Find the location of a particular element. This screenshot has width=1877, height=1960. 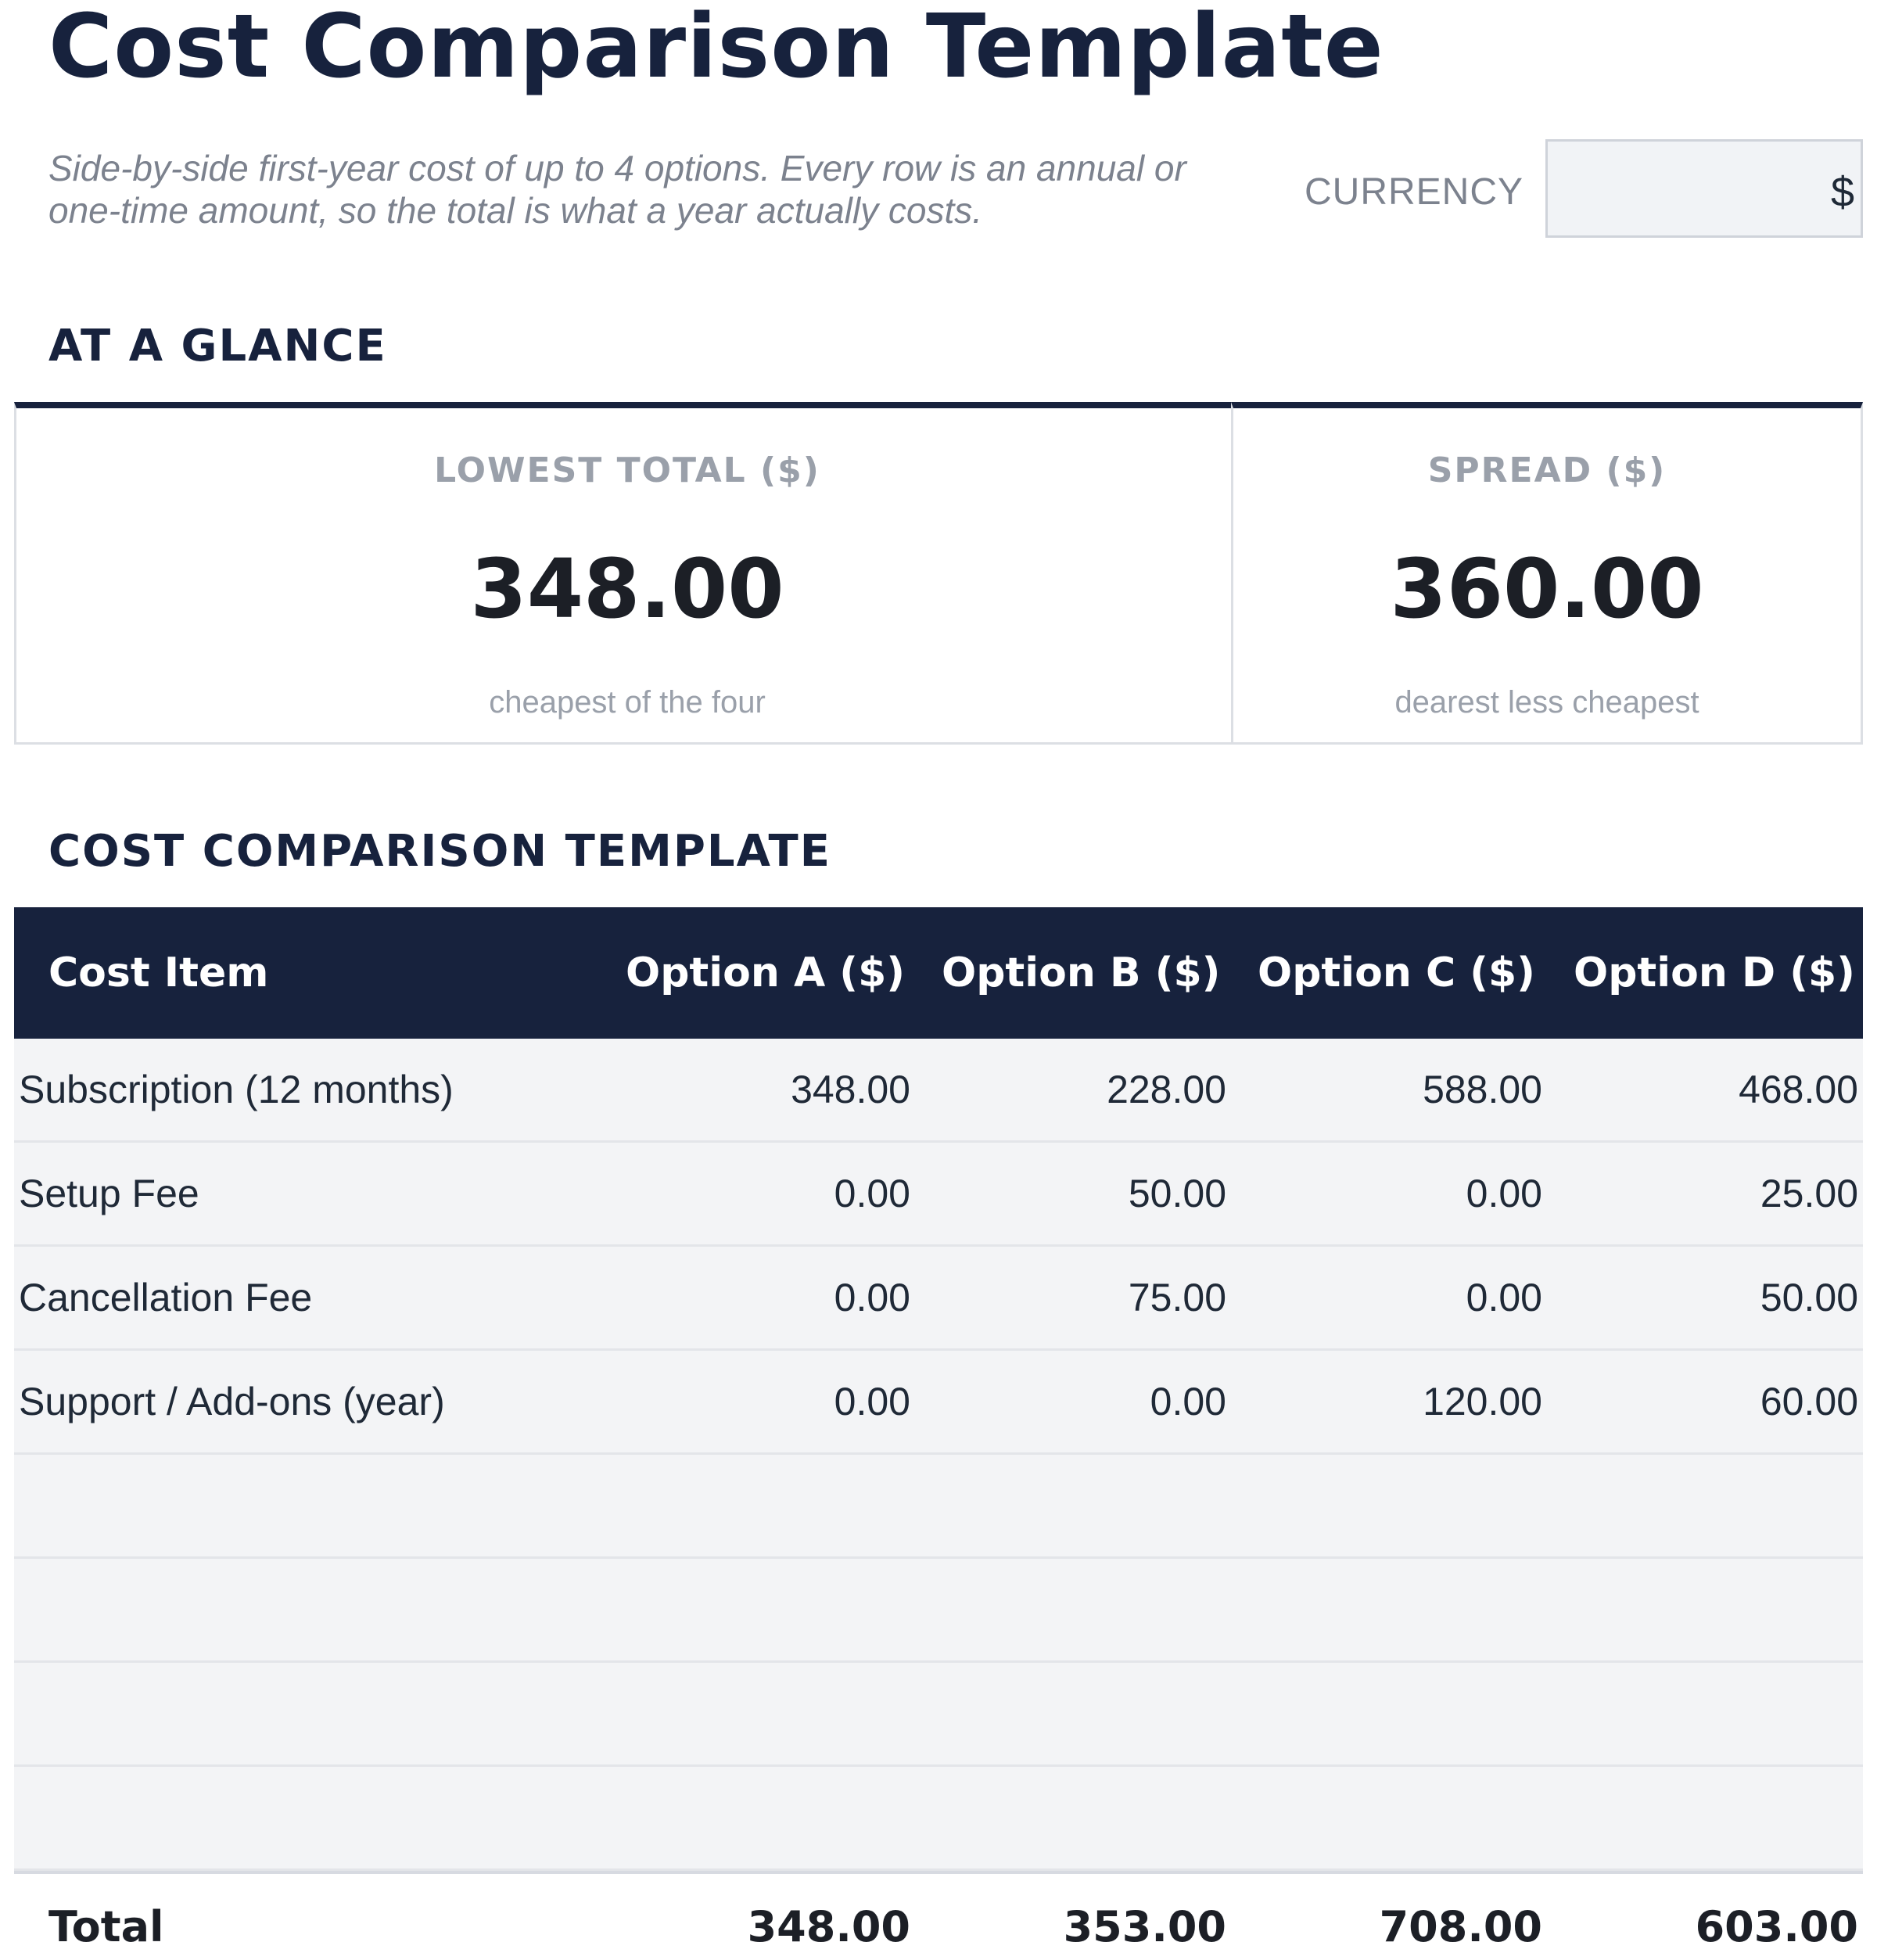

table-row: Cancellation Fee 0.00 75.00 0.00 50.00 is located at coordinates (938, 1299).